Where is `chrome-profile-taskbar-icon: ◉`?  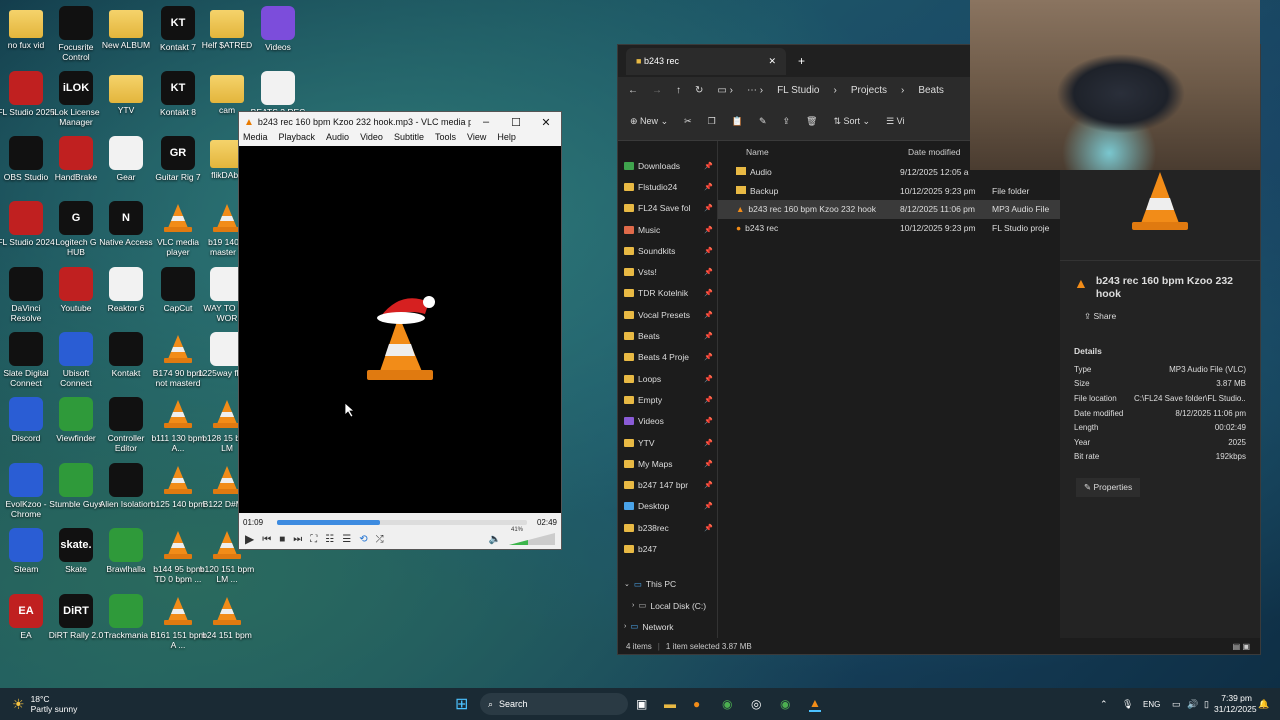 chrome-profile-taskbar-icon: ◉ is located at coordinates (785, 704).